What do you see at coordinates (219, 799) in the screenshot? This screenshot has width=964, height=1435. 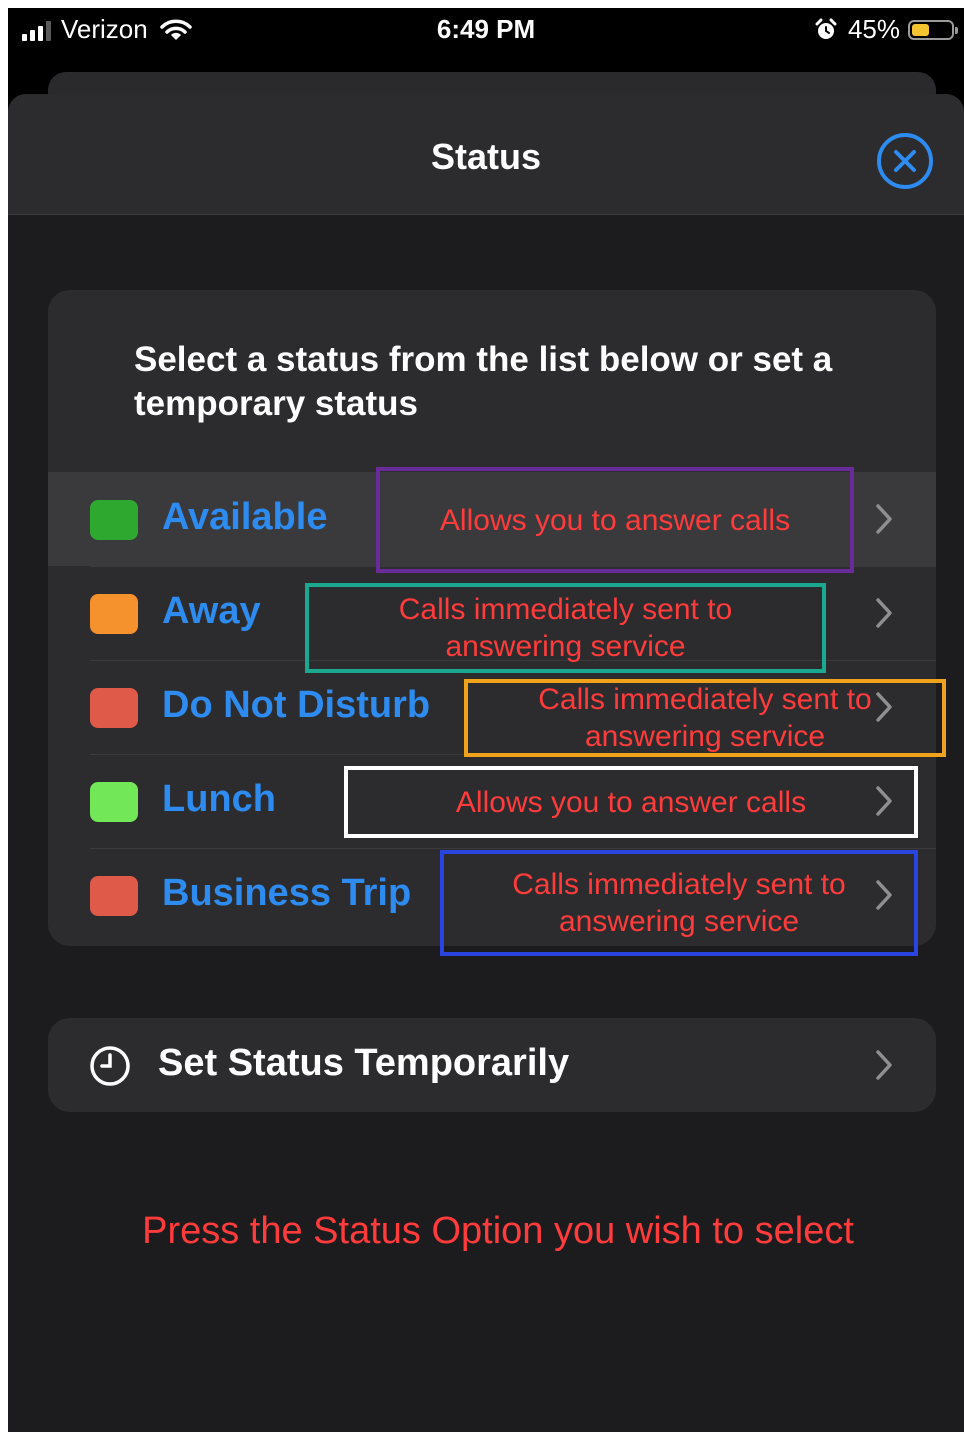 I see `status-label: Lunch` at bounding box center [219, 799].